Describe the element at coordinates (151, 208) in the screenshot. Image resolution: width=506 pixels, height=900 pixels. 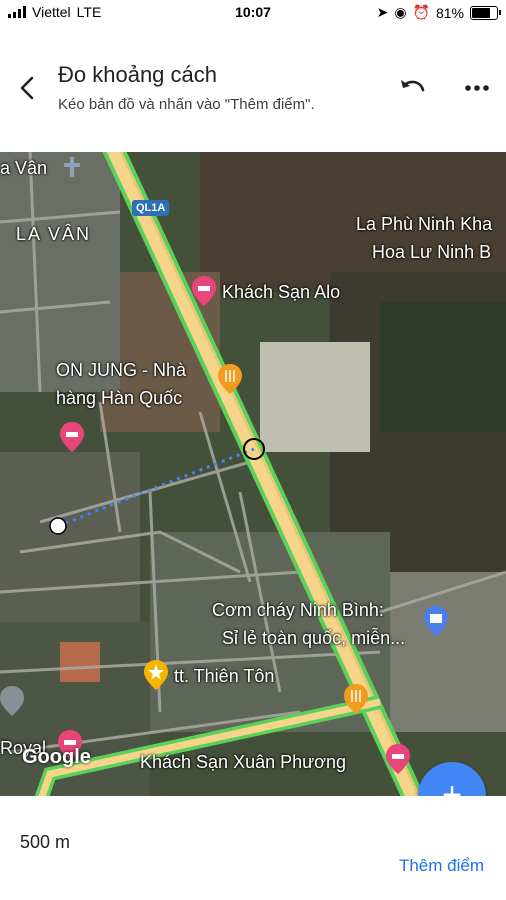
I see `road-shield-ql1a: QL1A` at that location.